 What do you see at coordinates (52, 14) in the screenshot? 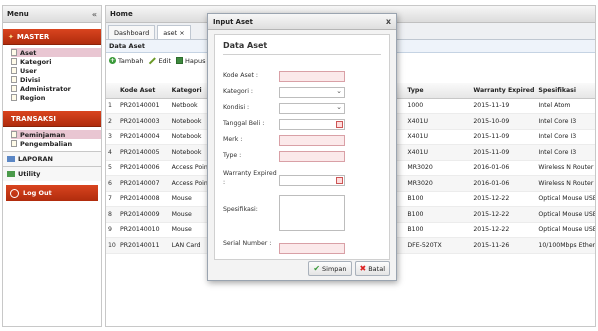
I see `sidebar-header: Menu «` at bounding box center [52, 14].